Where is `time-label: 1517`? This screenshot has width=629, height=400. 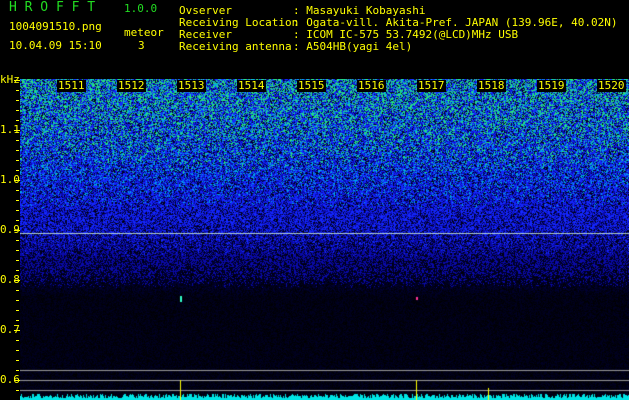 time-label: 1517 is located at coordinates (431, 85).